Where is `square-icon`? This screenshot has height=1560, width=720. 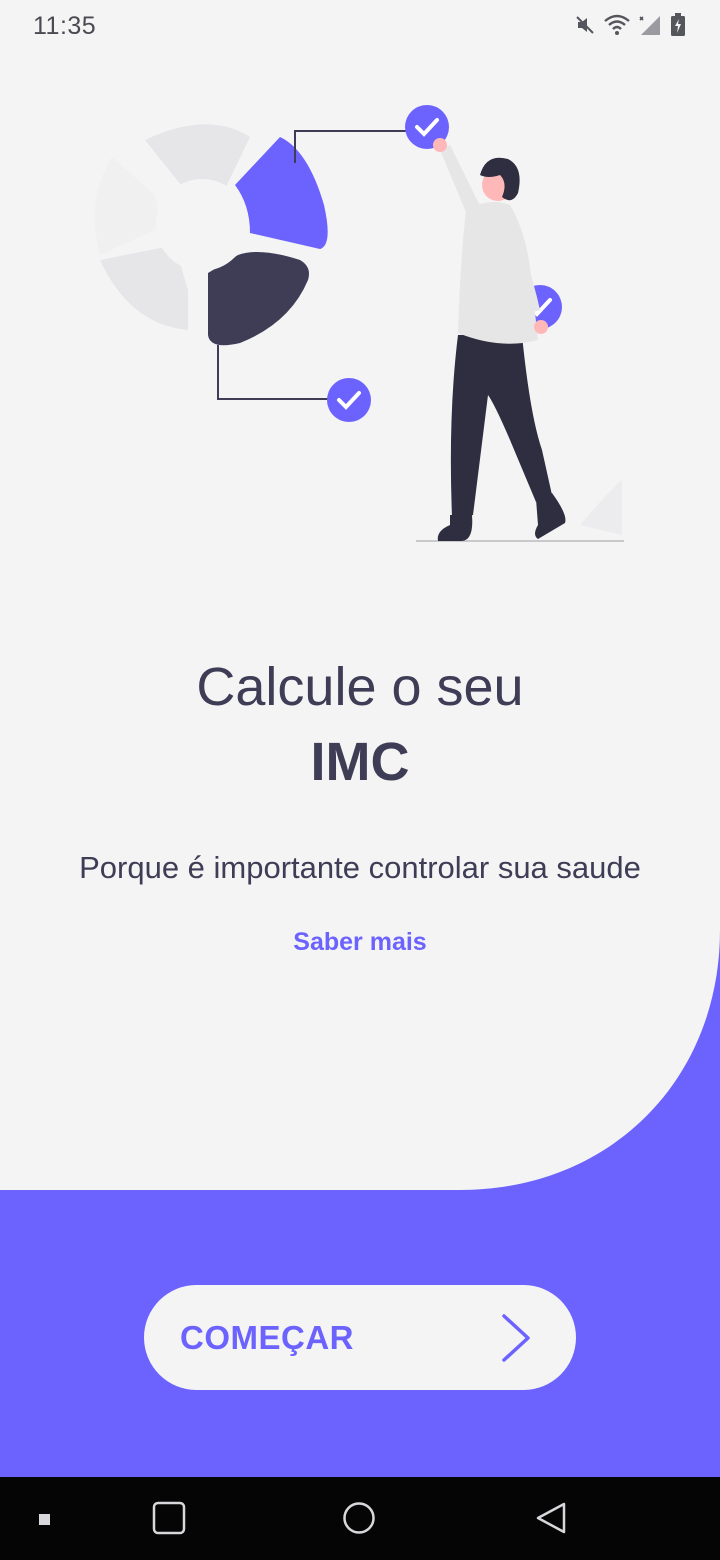
square-icon is located at coordinates (169, 1520).